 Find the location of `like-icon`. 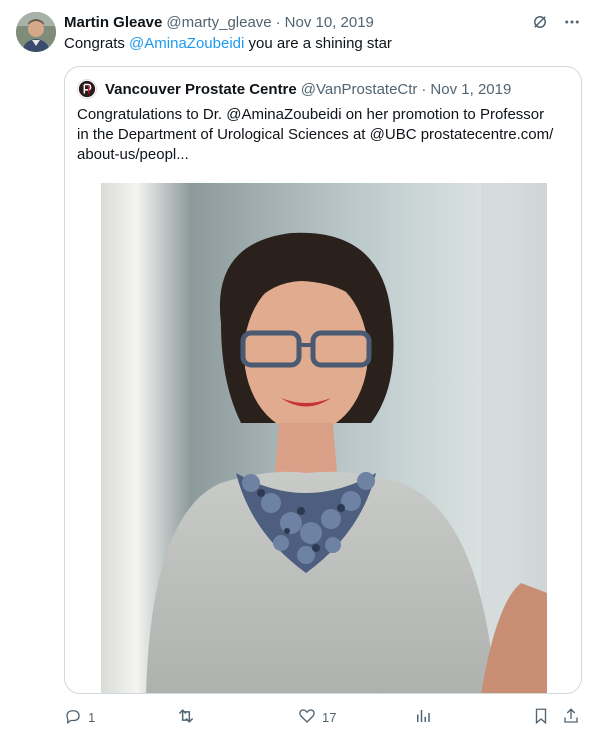

like-icon is located at coordinates (307, 717).